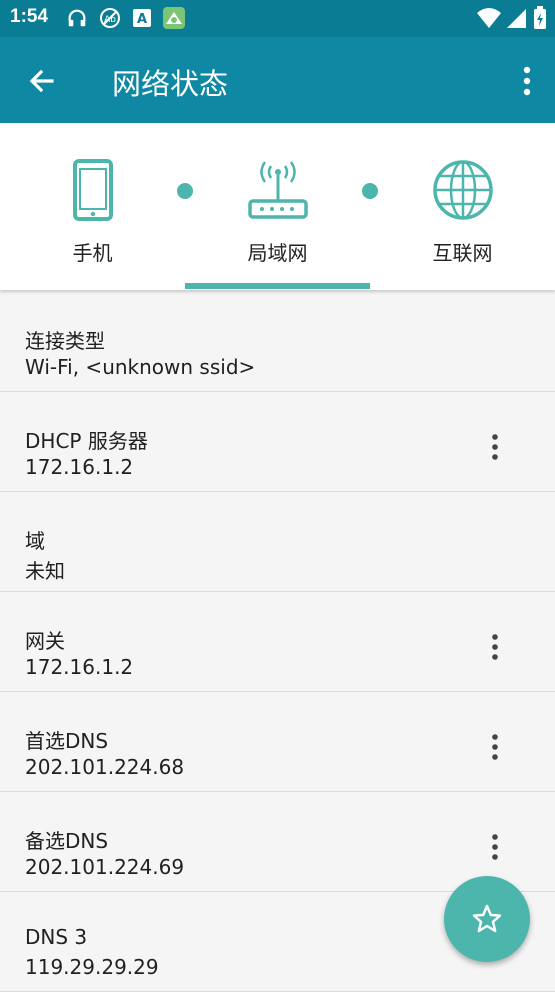 This screenshot has width=555, height=992. What do you see at coordinates (92, 253) in the screenshot?
I see `tab-phone-label: 手机` at bounding box center [92, 253].